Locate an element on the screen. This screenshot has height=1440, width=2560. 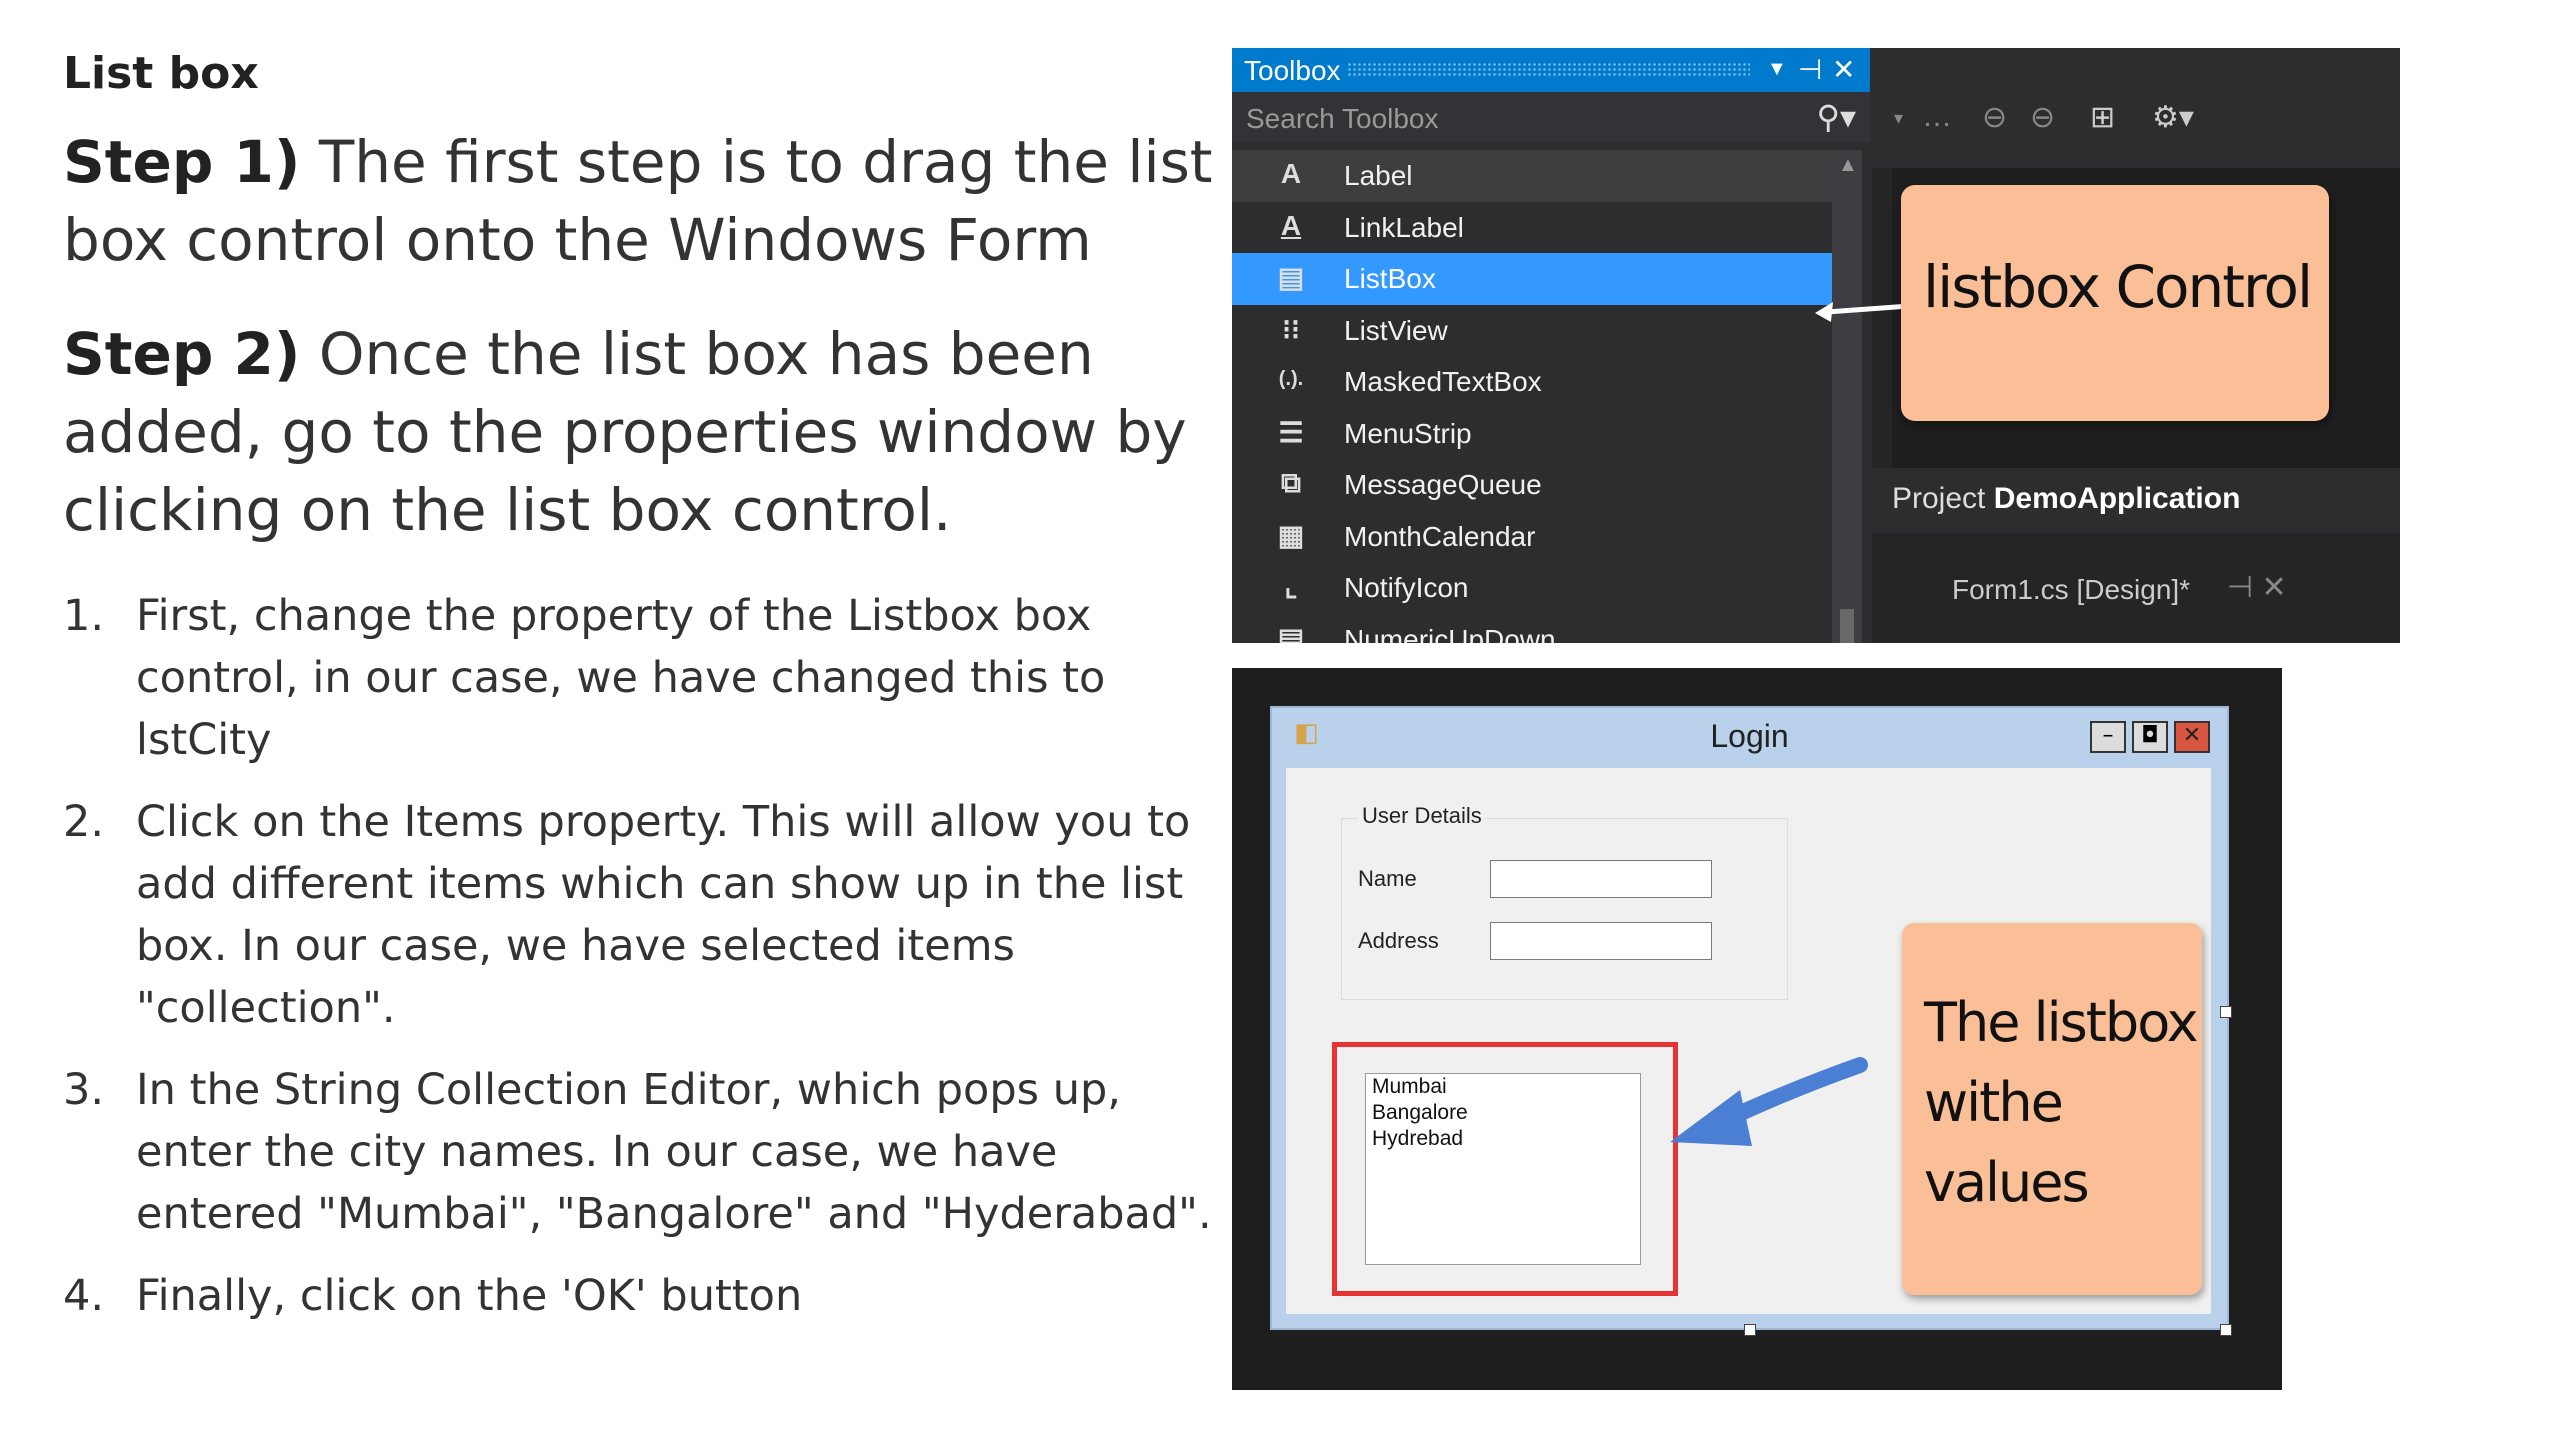
city-listbox: Mumbai Bangalore Hydrebad is located at coordinates (1503, 1169).